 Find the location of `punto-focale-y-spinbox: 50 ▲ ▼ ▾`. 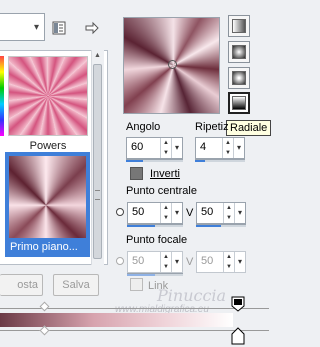

punto-focale-y-spinbox: 50 ▲ ▼ ▾ is located at coordinates (221, 262).